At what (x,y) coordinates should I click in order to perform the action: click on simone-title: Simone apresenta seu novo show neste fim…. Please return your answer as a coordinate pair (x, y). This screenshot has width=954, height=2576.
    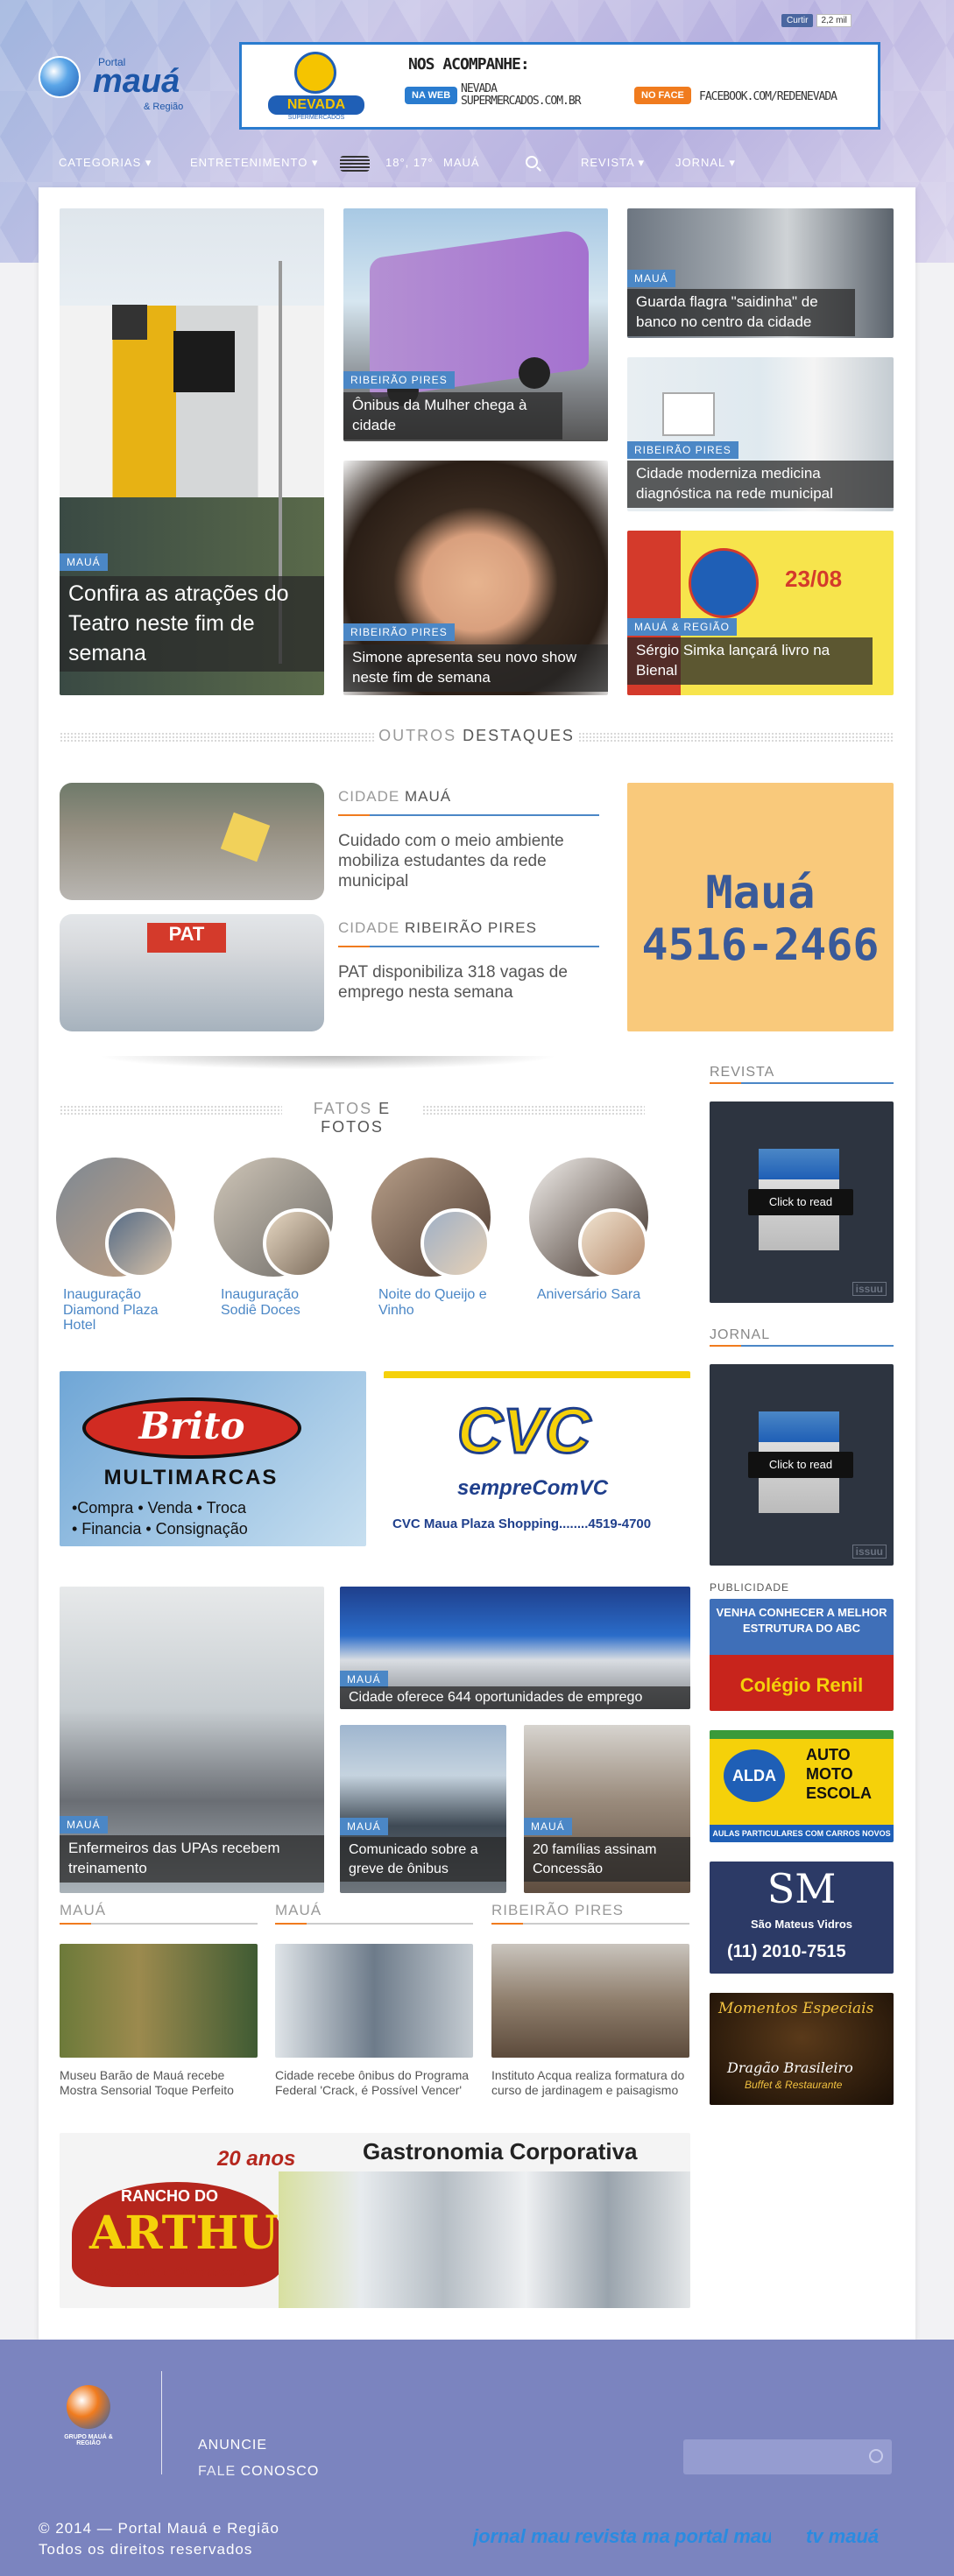
    Looking at the image, I should click on (475, 668).